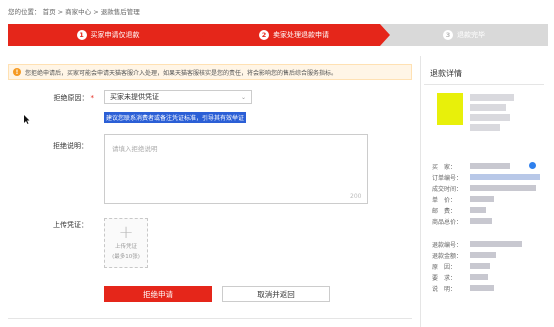 The height and width of the screenshot is (327, 554). I want to click on detail-key-order: 订单编号：, so click(447, 178).